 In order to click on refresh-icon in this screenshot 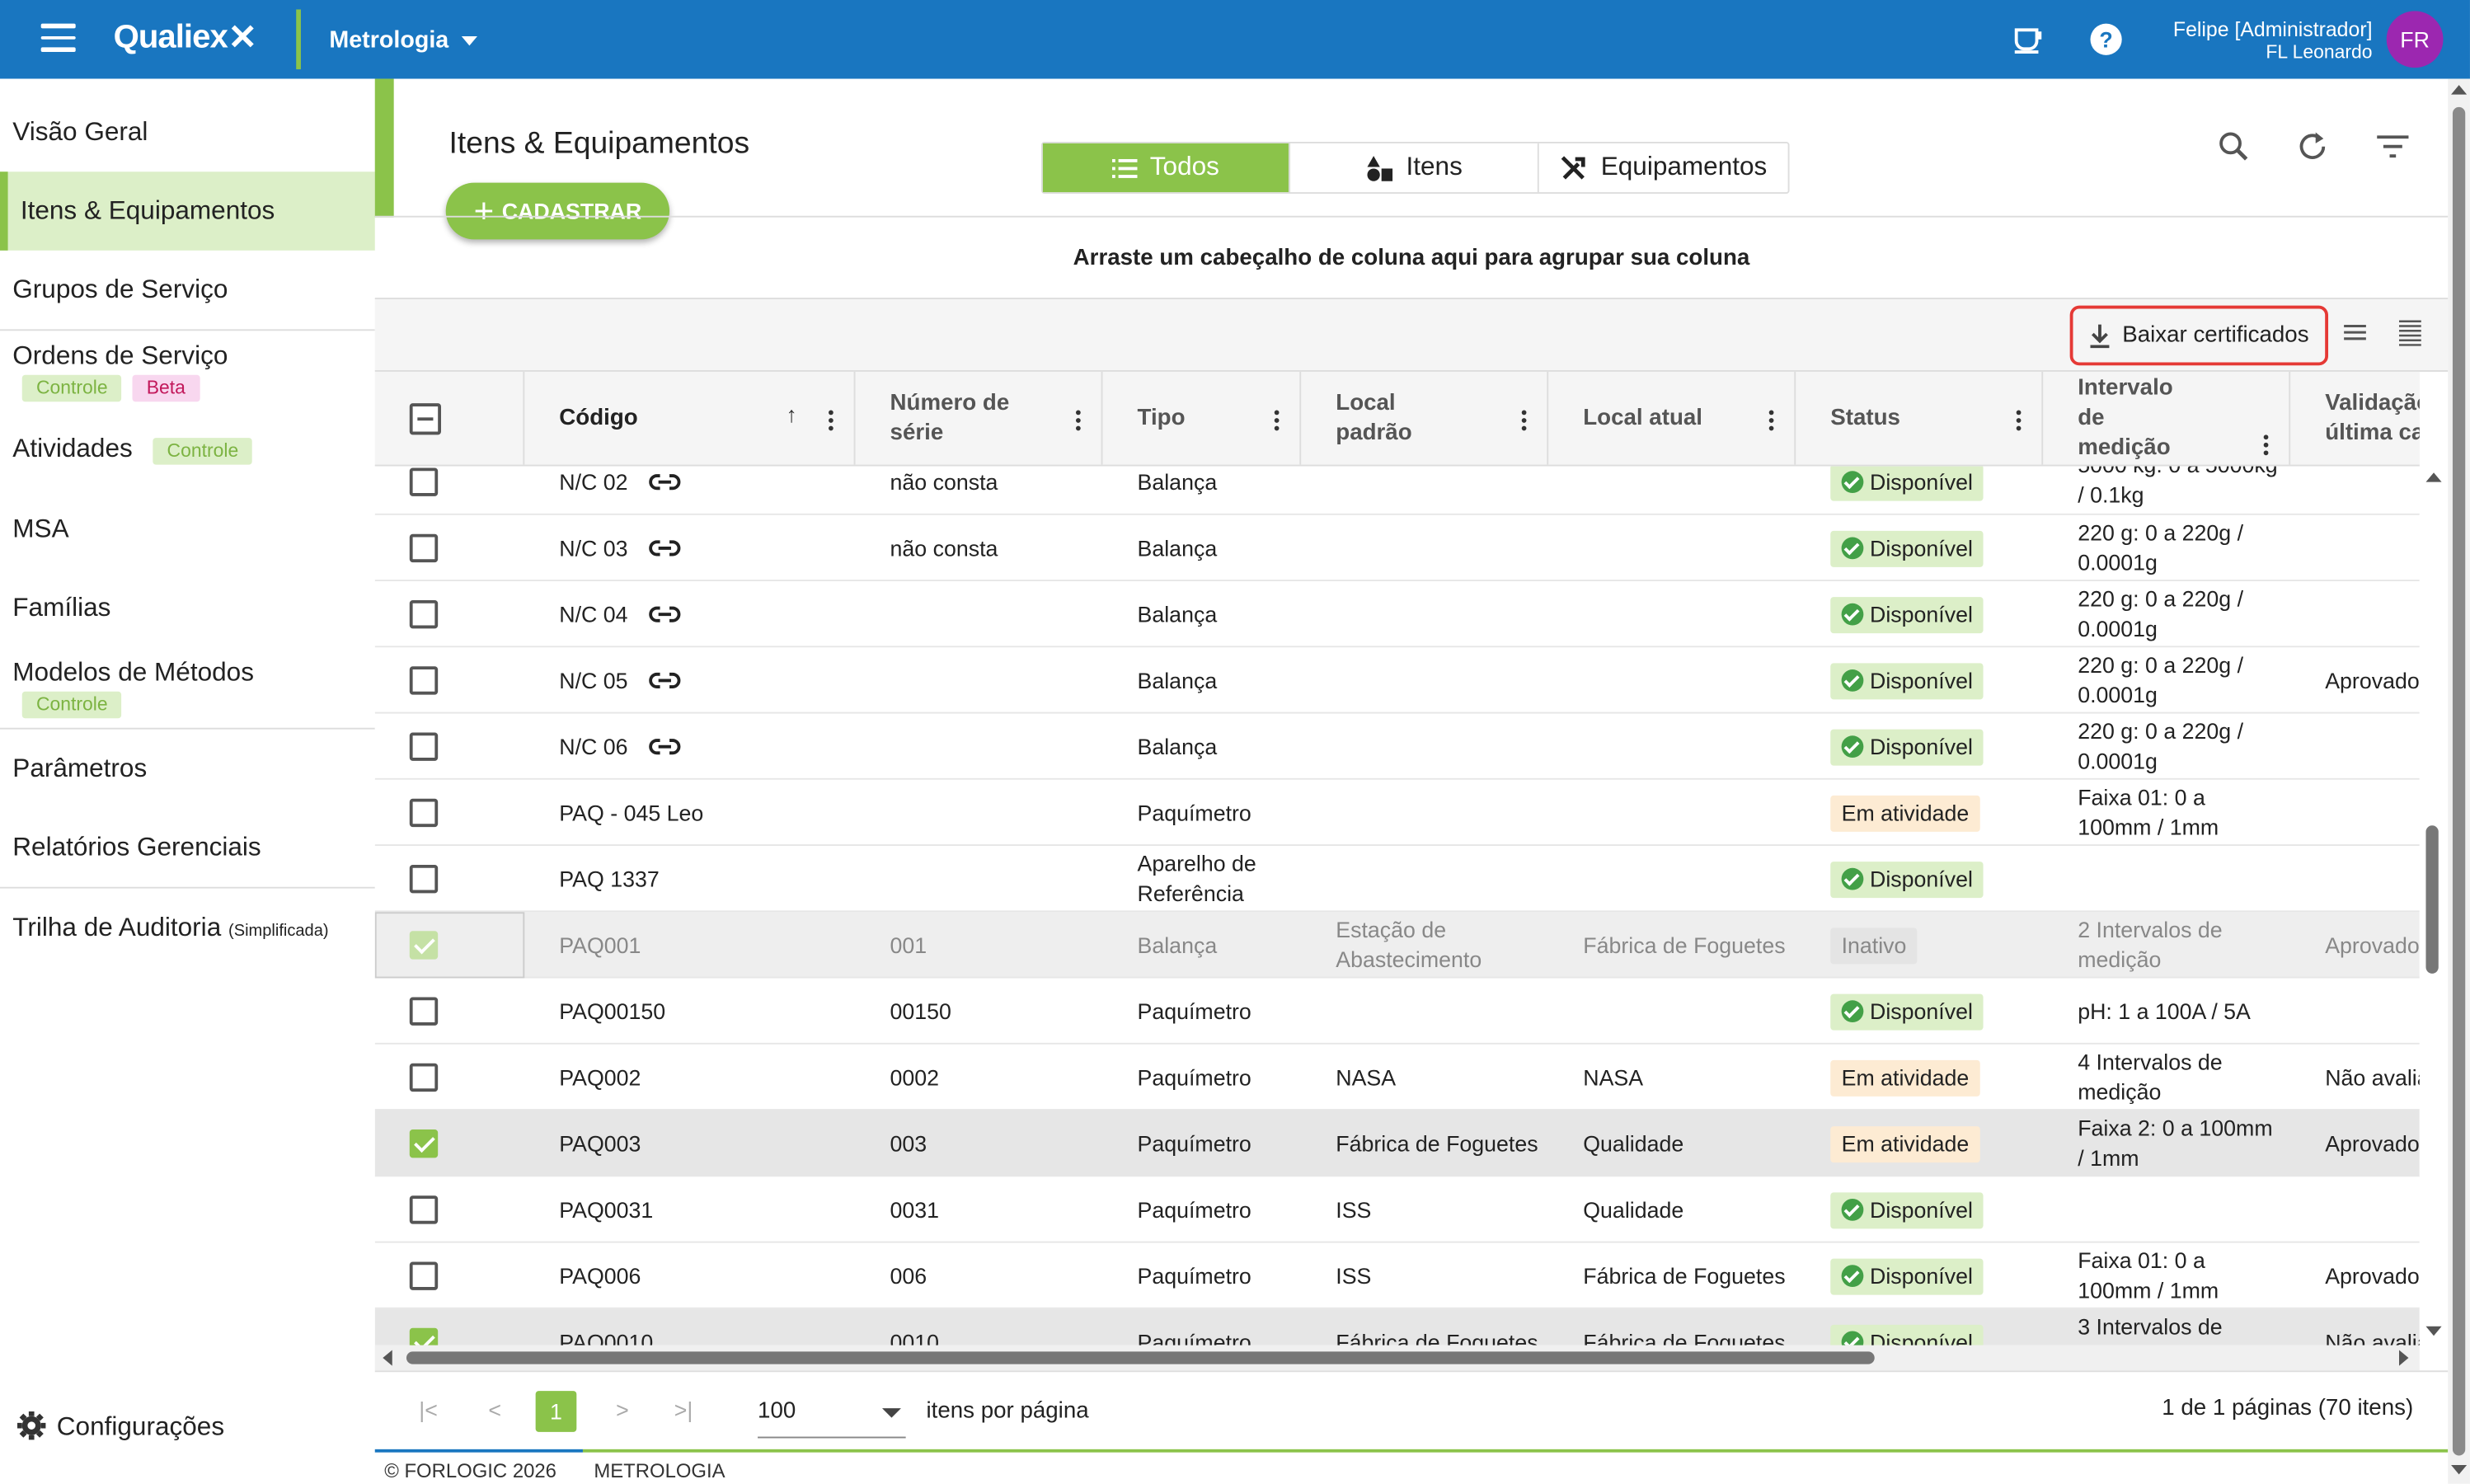, I will do `click(2312, 146)`.